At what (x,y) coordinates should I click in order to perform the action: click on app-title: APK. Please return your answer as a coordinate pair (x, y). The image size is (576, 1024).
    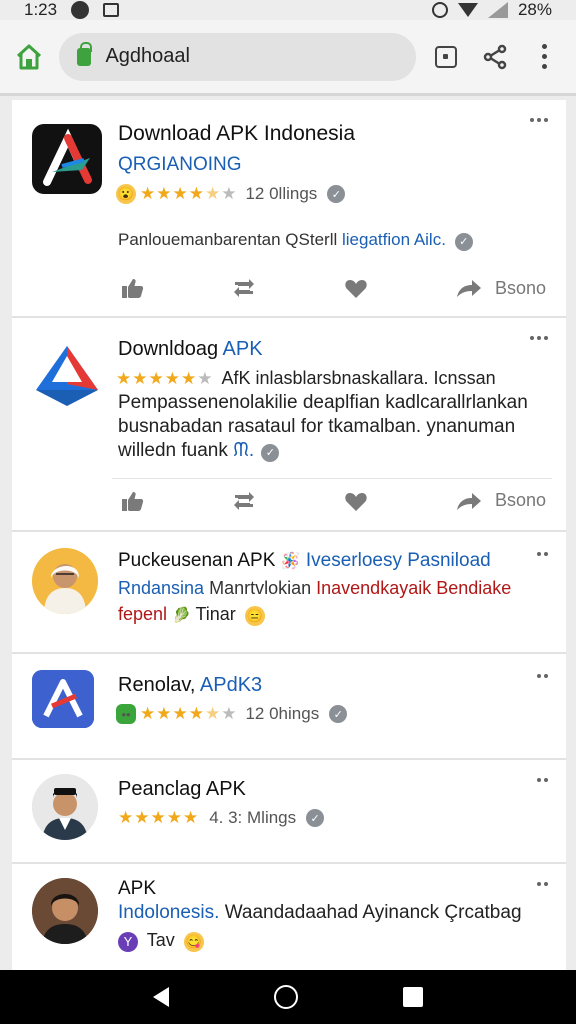
    Looking at the image, I should click on (137, 889).